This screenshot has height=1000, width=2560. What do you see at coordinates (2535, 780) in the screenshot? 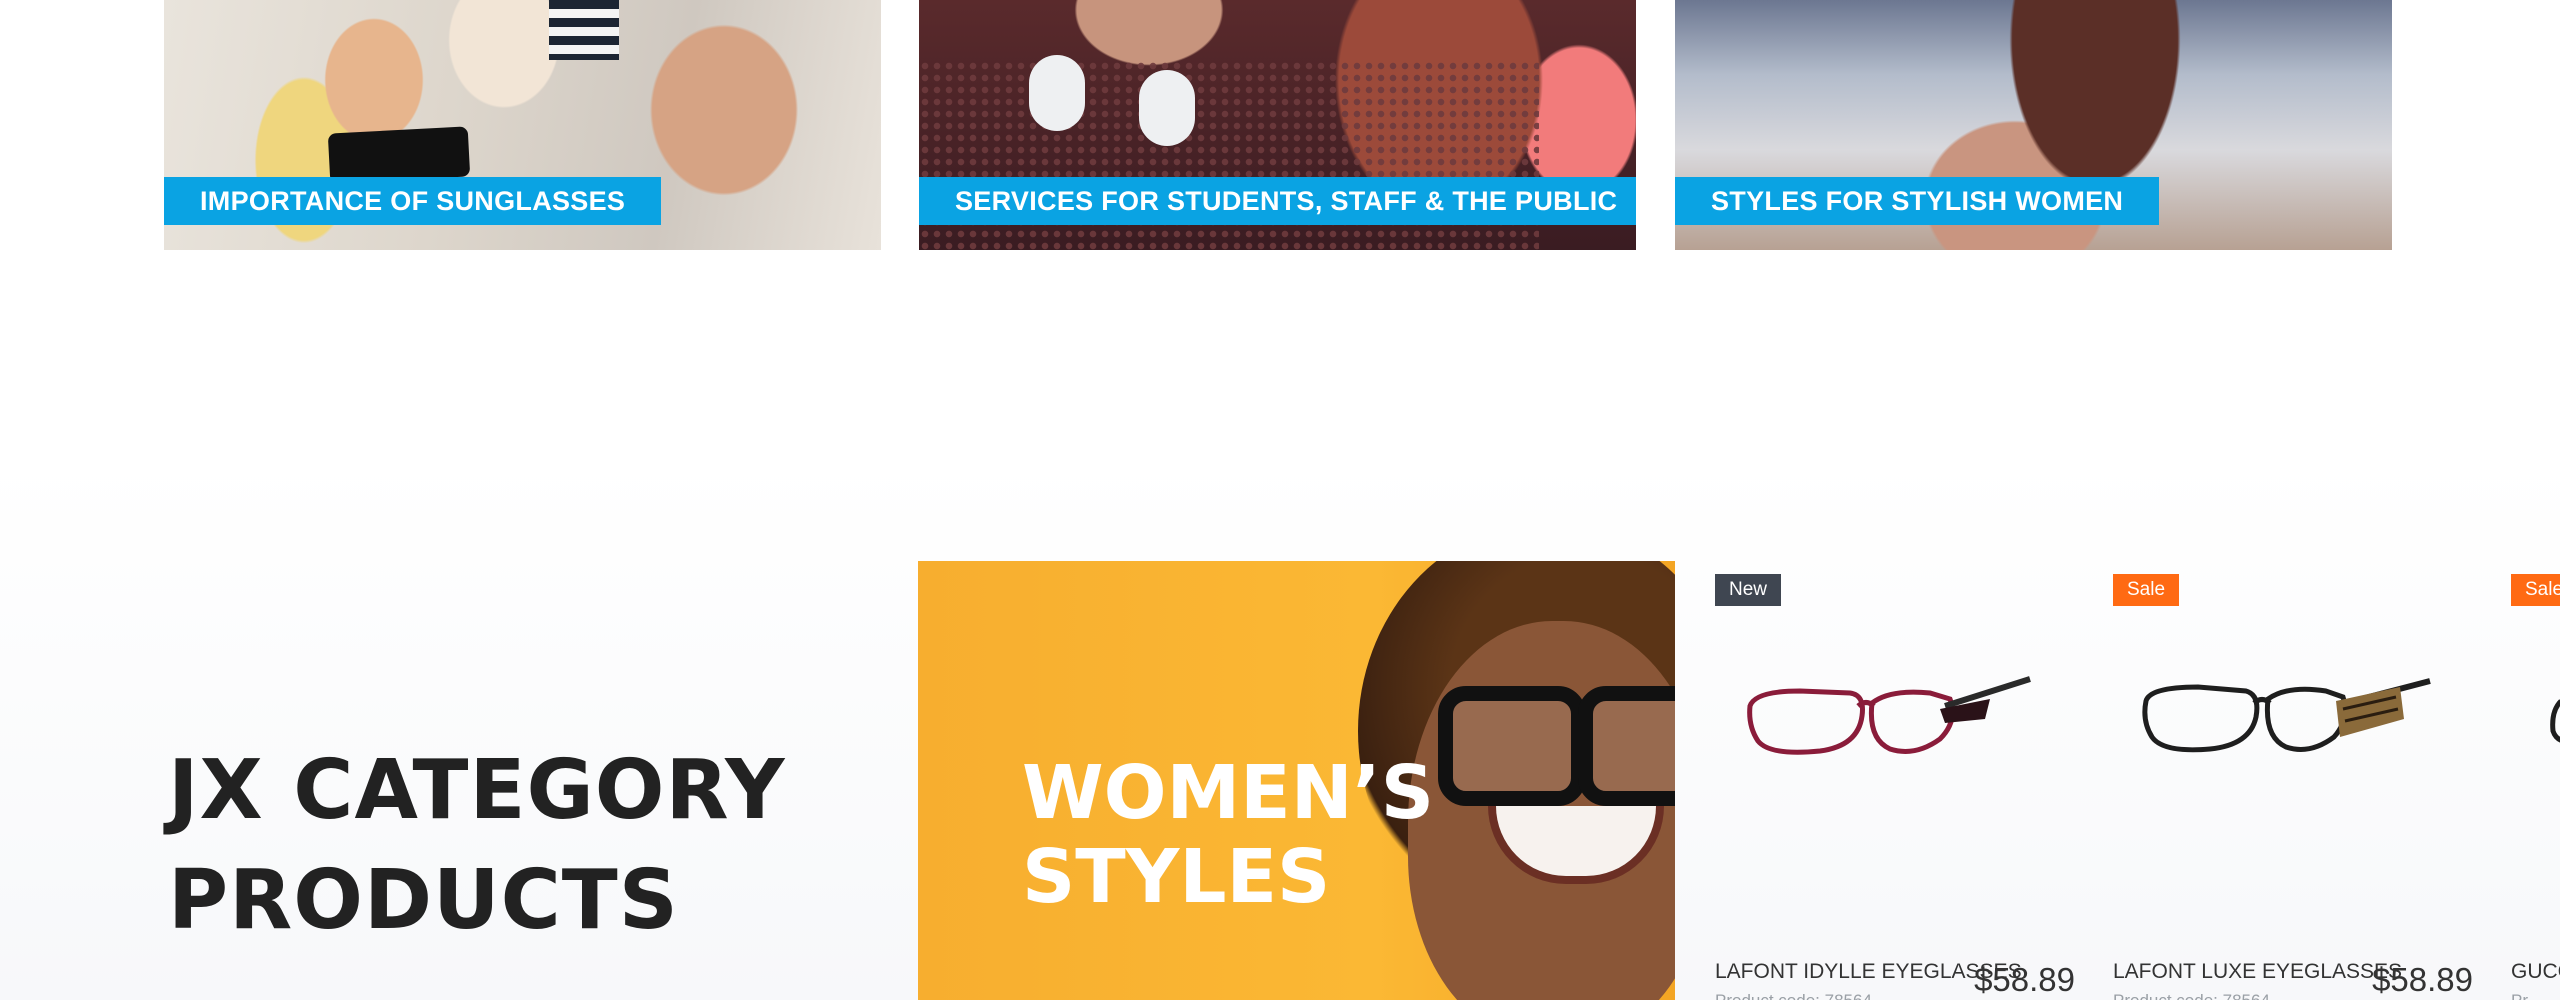
I see `product-card: Sale GUCCI Pr` at bounding box center [2535, 780].